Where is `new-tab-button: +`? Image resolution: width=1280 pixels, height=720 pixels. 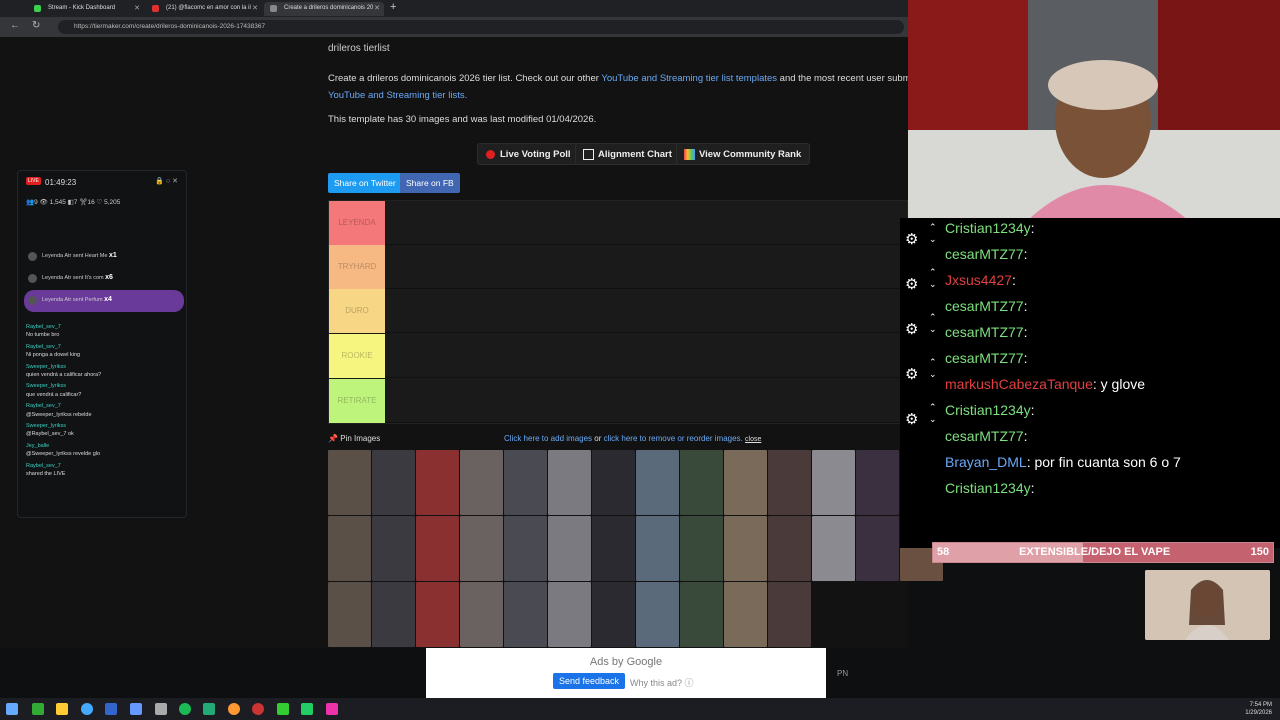
new-tab-button: + is located at coordinates (393, 7).